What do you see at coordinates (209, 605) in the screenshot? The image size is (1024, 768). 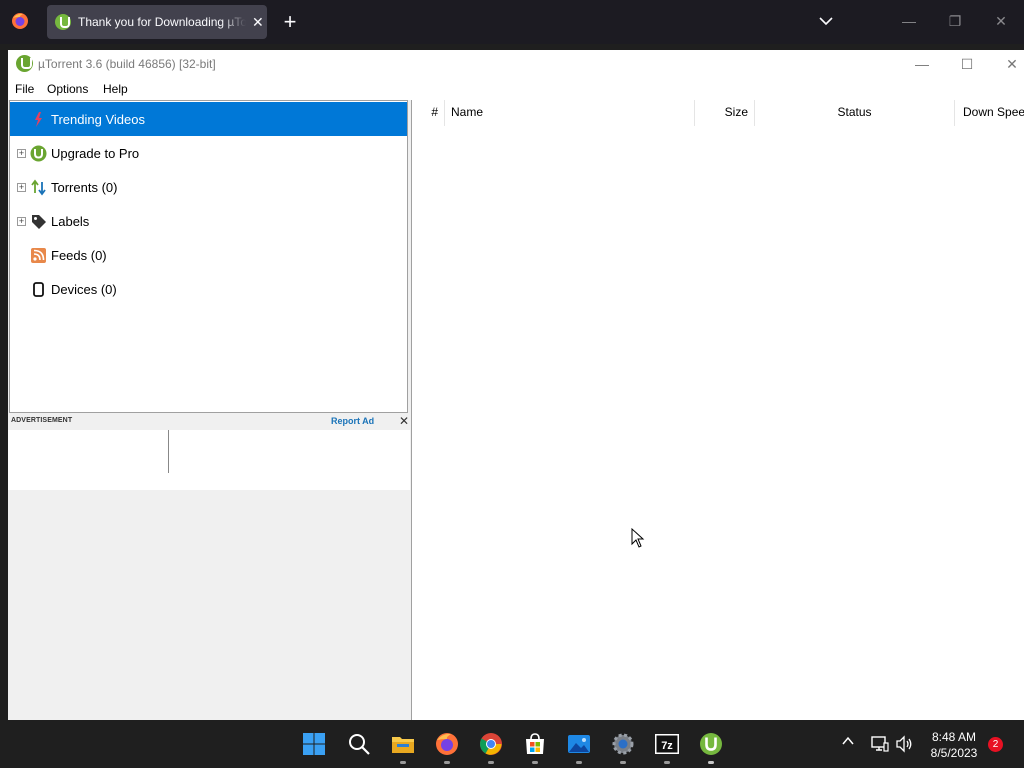 I see `sidebar-empty-area` at bounding box center [209, 605].